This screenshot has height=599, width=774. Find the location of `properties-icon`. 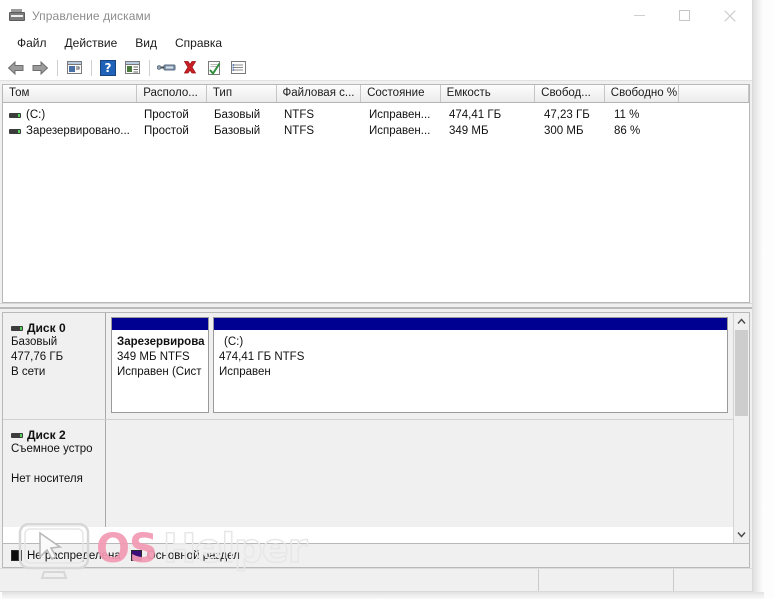

properties-icon is located at coordinates (166, 68).